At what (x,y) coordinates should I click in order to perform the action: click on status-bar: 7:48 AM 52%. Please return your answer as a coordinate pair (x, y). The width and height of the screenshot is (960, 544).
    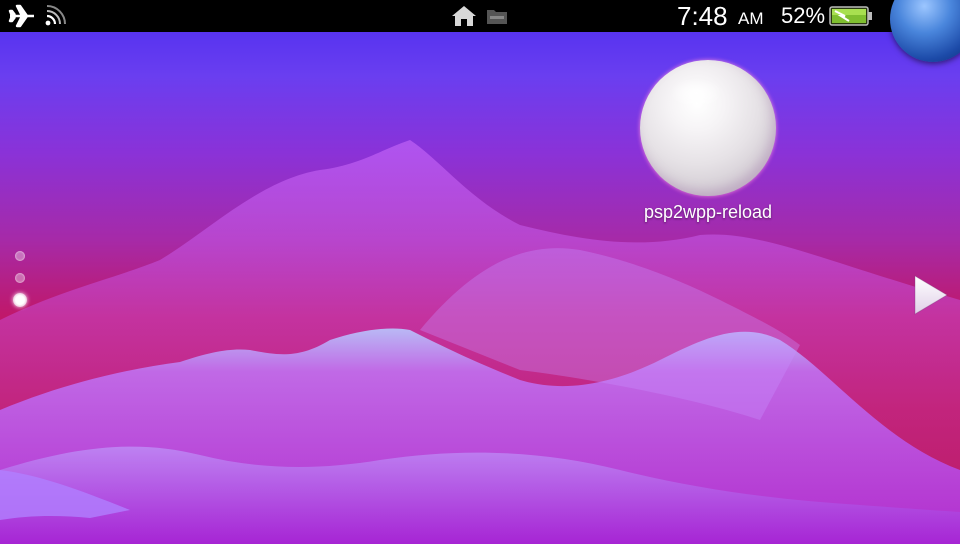
    Looking at the image, I should click on (480, 16).